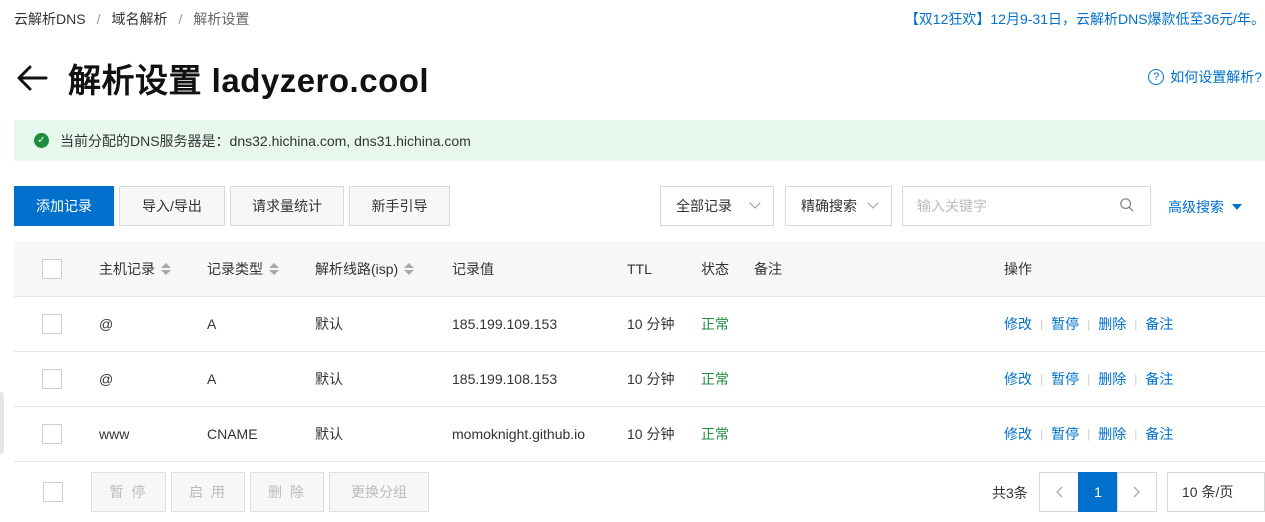 This screenshot has height=522, width=1265. What do you see at coordinates (829, 206) in the screenshot?
I see `search-mode-value: 精确搜索` at bounding box center [829, 206].